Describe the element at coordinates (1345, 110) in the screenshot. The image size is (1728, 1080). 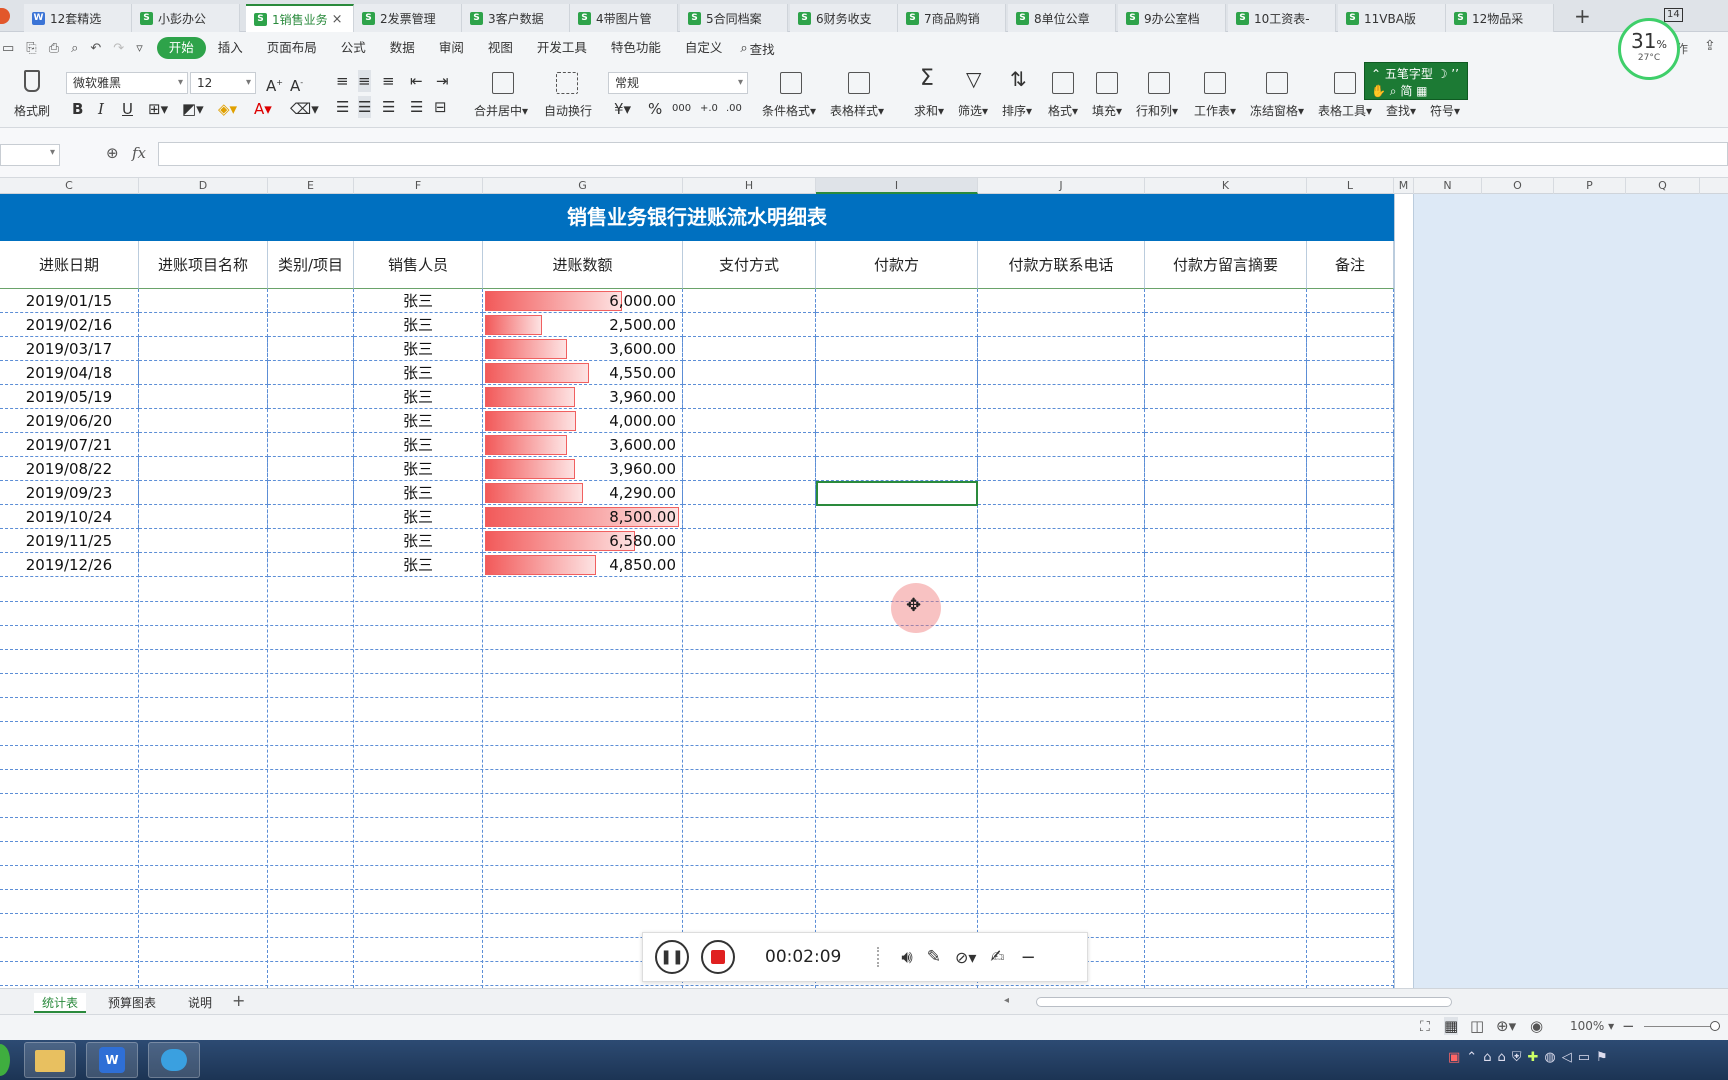
I see `table-tools-button: 表格工具▾` at that location.